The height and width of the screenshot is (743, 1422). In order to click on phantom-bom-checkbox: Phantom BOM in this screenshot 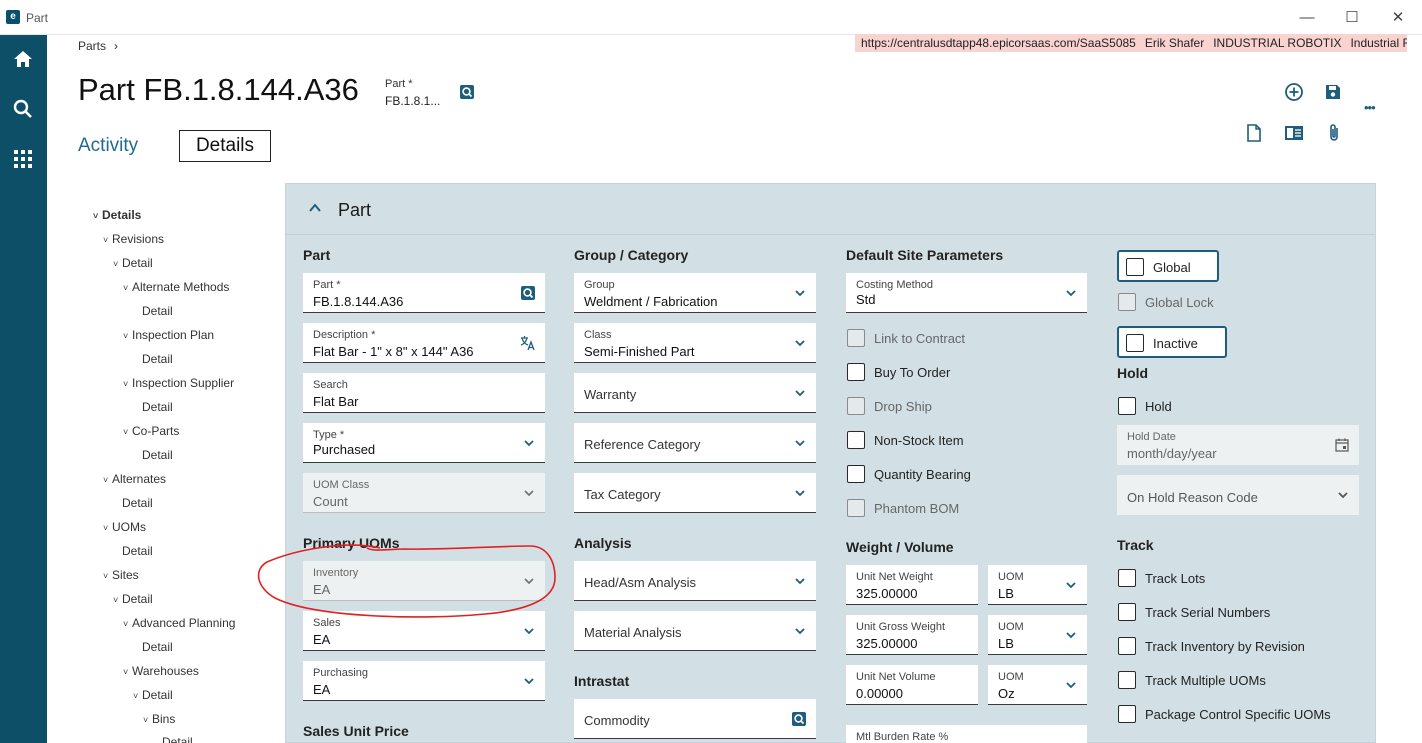, I will do `click(947, 509)`.